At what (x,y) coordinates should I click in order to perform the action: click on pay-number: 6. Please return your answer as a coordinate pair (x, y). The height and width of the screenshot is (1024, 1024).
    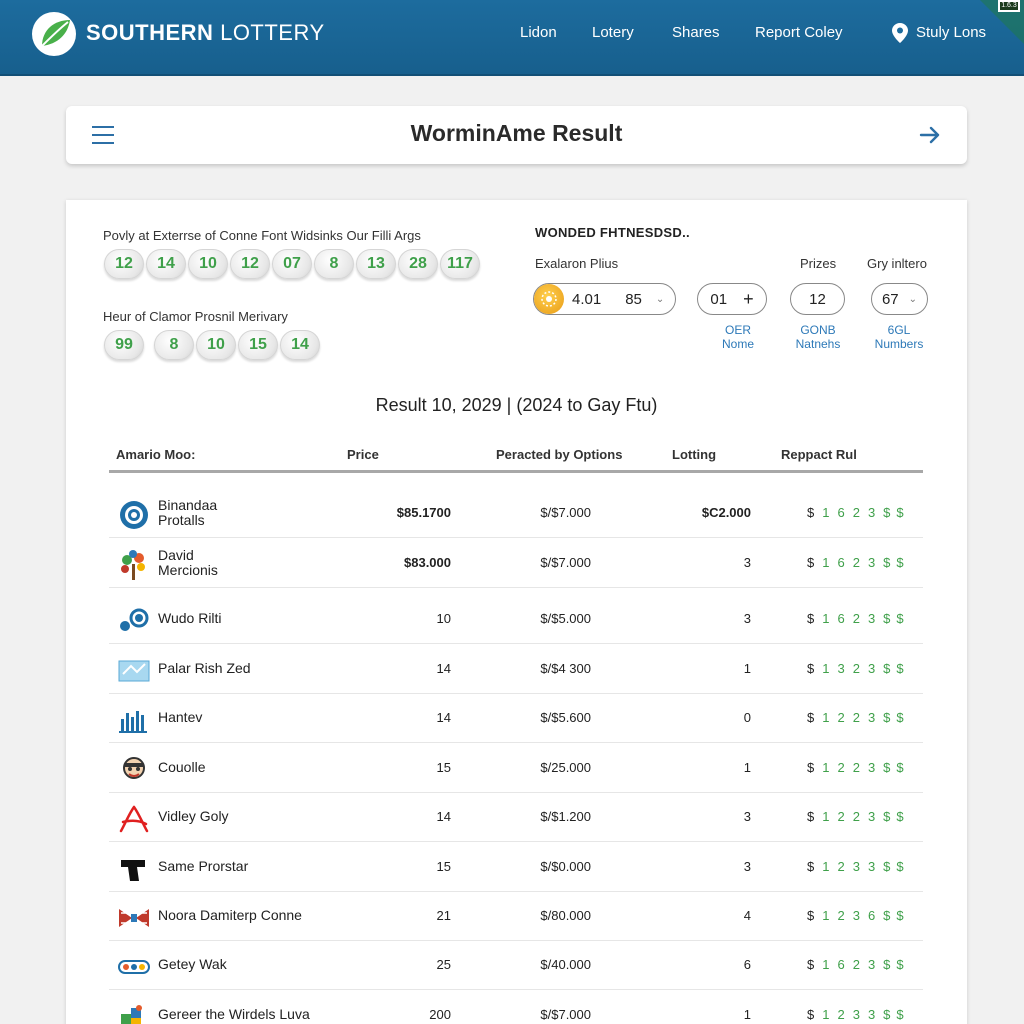
    Looking at the image, I should click on (871, 915).